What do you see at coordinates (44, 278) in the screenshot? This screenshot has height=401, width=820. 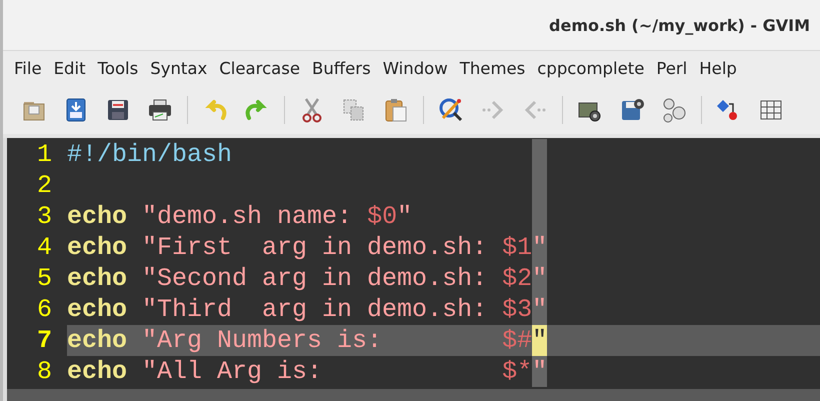 I see `line-number: 5` at bounding box center [44, 278].